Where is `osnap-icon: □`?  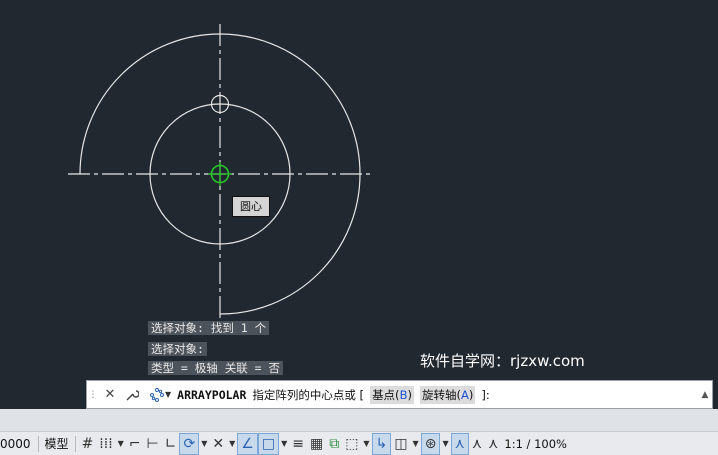 osnap-icon: □ is located at coordinates (268, 443).